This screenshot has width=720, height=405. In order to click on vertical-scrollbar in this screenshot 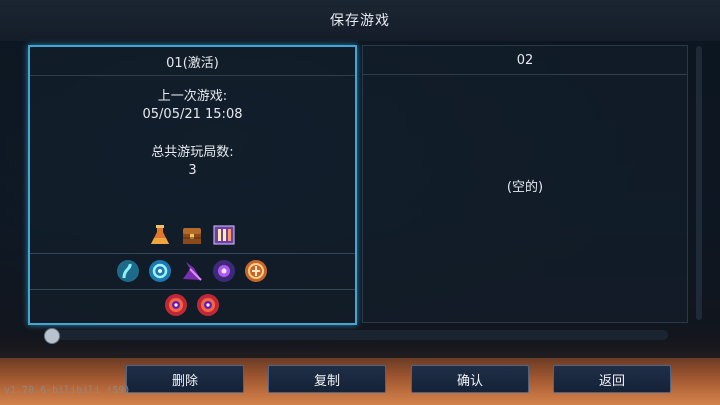, I will do `click(699, 183)`.